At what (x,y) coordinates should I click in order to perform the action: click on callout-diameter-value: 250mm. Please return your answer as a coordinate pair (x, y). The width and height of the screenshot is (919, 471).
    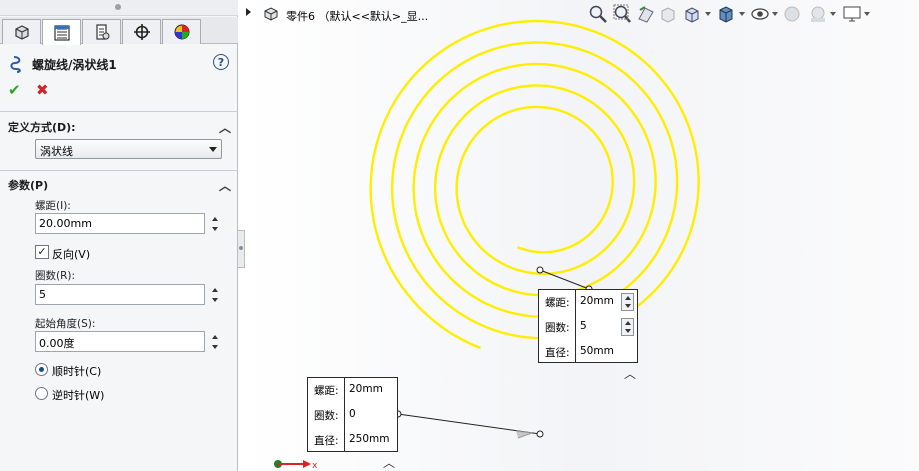
    Looking at the image, I should click on (369, 439).